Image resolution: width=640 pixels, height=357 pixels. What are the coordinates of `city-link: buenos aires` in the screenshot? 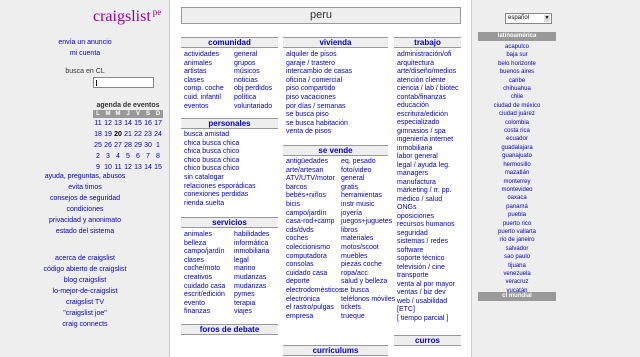 It's located at (517, 72).